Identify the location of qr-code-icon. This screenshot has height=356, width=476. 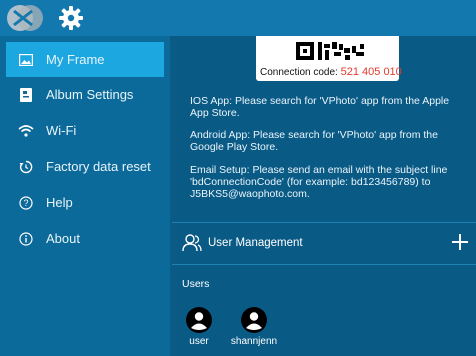
(330, 51).